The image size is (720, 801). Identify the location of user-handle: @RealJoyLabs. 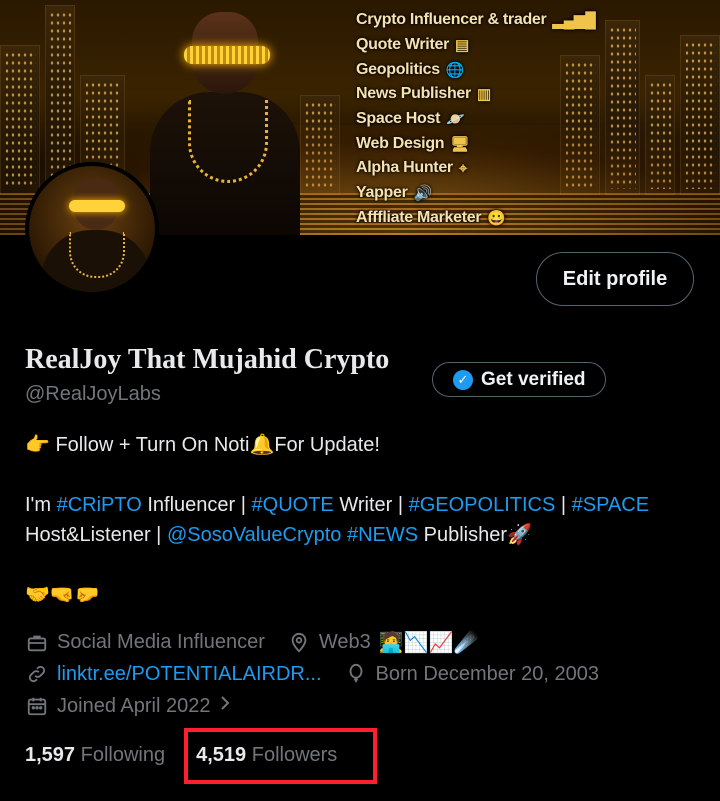
(93, 394).